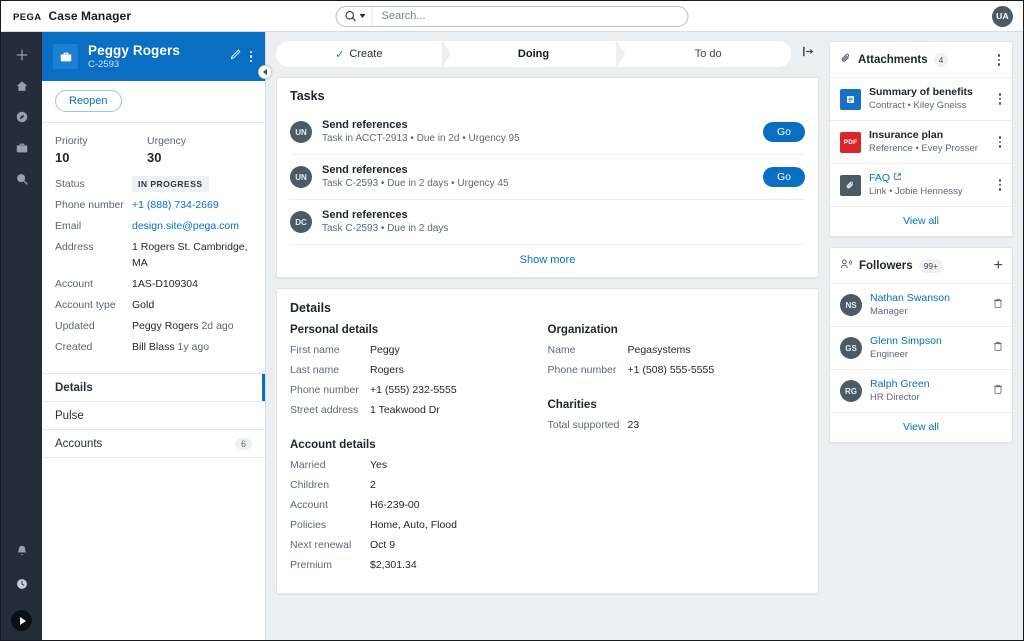 Image resolution: width=1024 pixels, height=641 pixels. Describe the element at coordinates (193, 150) in the screenshot. I see `urgency-block: Urgency 30` at that location.